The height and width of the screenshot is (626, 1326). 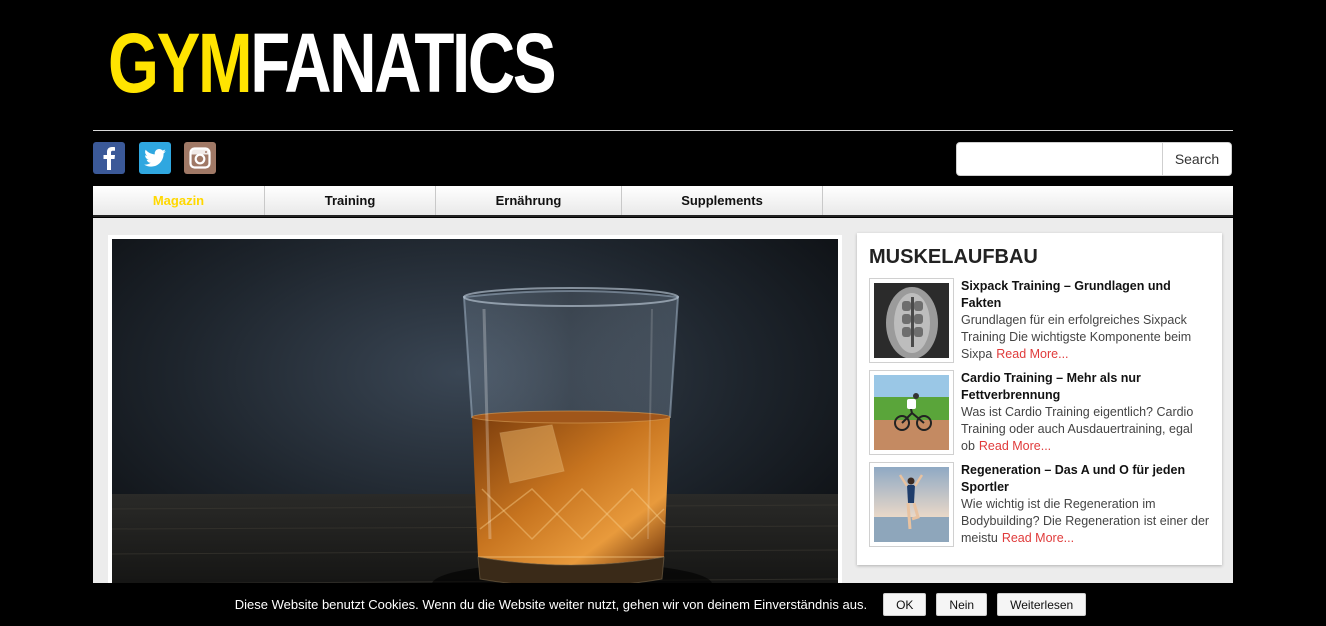 What do you see at coordinates (403, 63) in the screenshot?
I see `logo-fanatics-text: FANATICS` at bounding box center [403, 63].